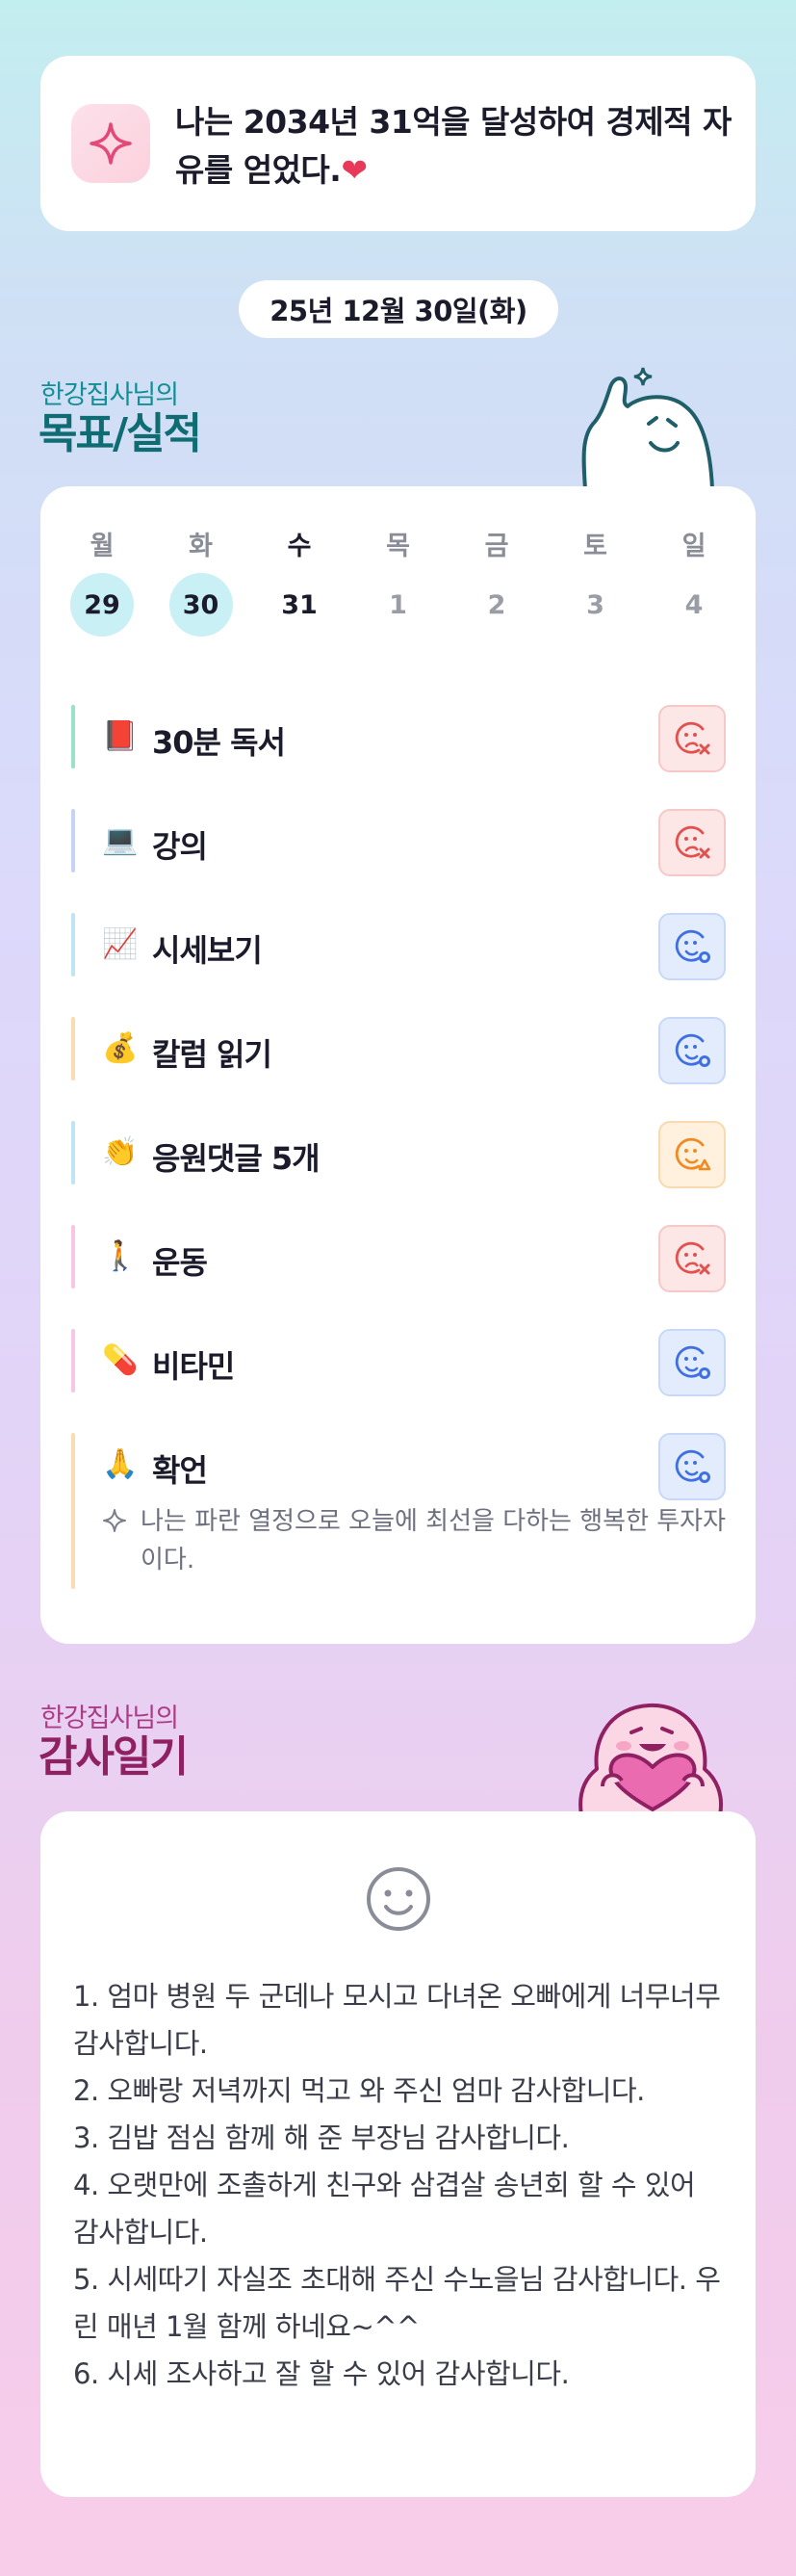 The image size is (796, 2576). I want to click on day-of-week: 일, so click(693, 546).